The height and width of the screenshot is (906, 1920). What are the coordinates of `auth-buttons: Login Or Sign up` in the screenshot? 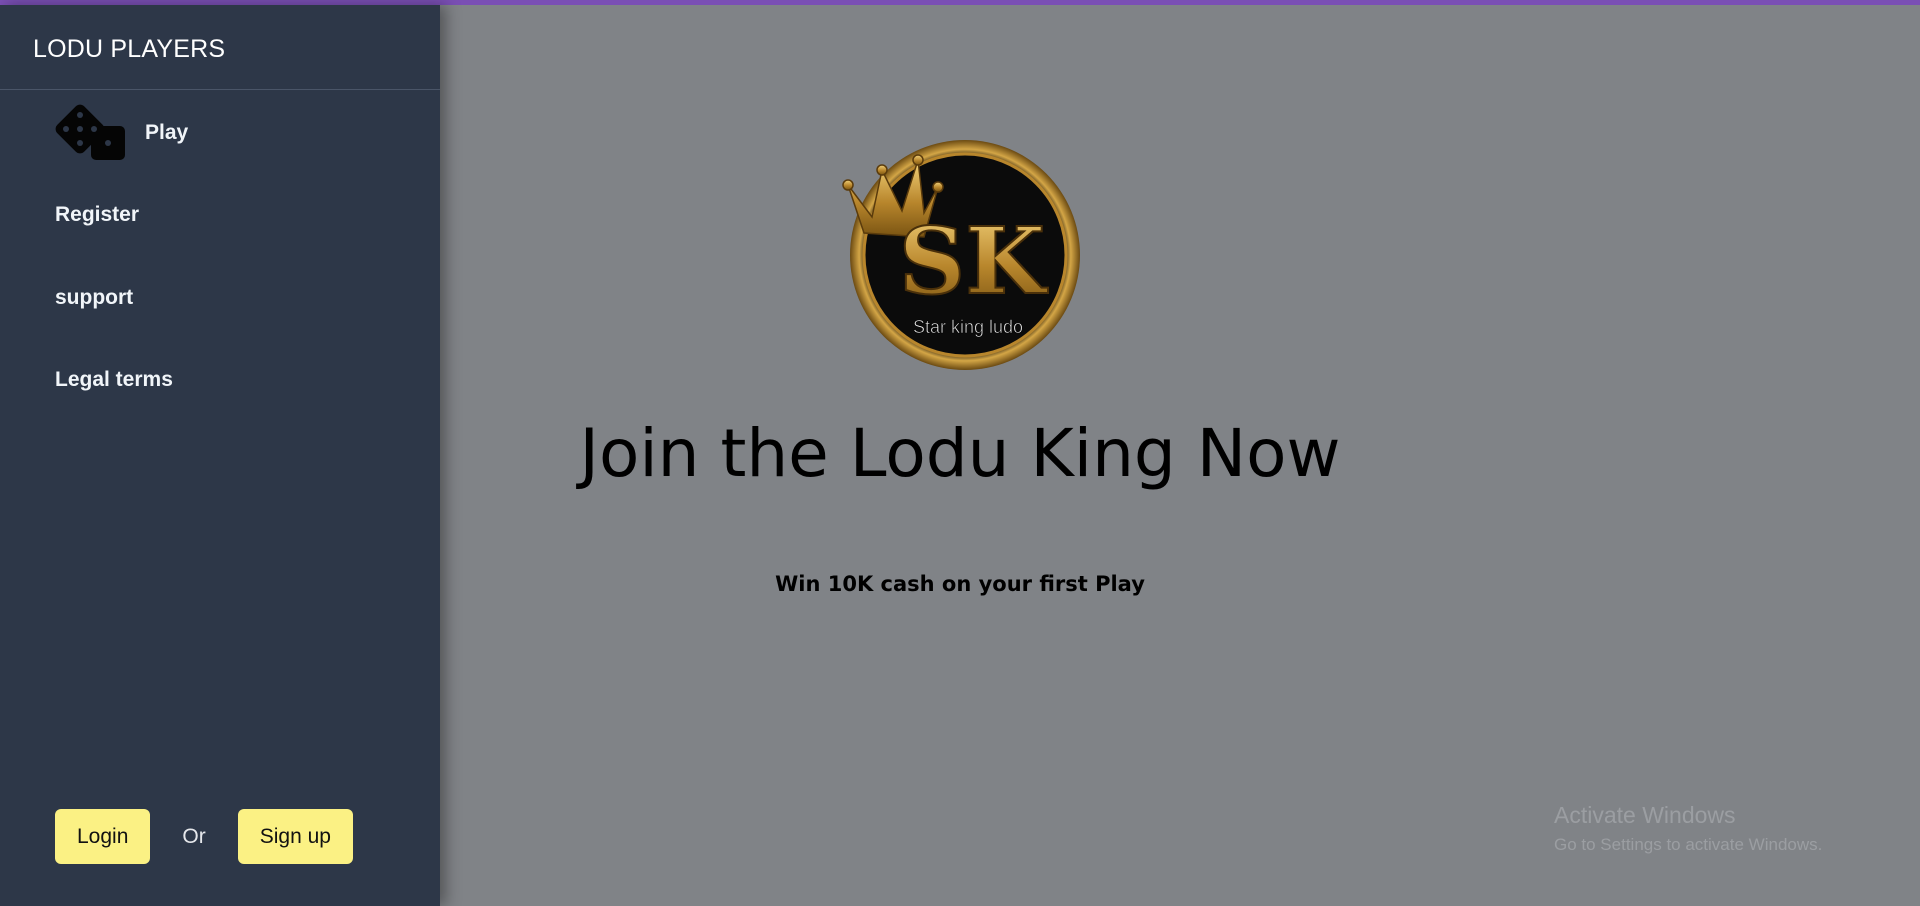 It's located at (204, 836).